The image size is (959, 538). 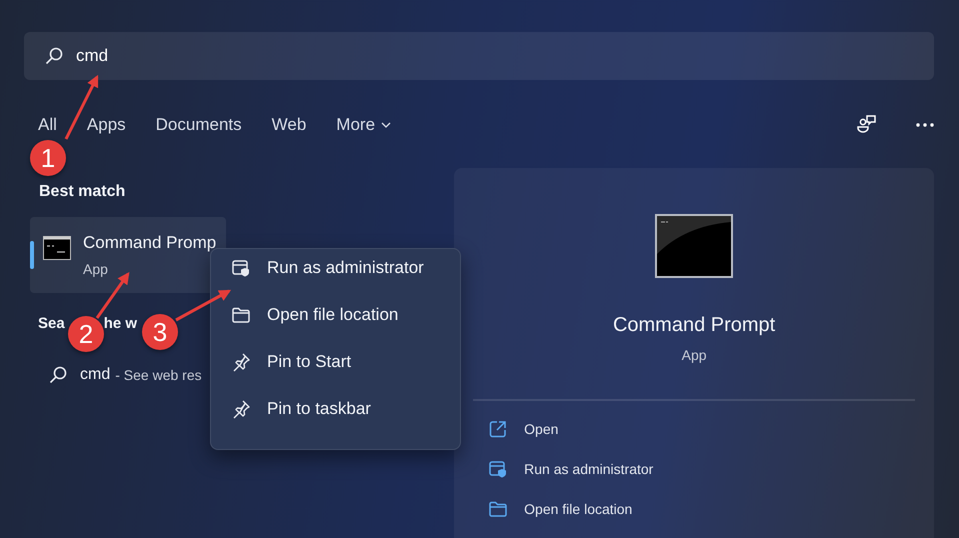 I want to click on section-heading: he w, so click(x=121, y=324).